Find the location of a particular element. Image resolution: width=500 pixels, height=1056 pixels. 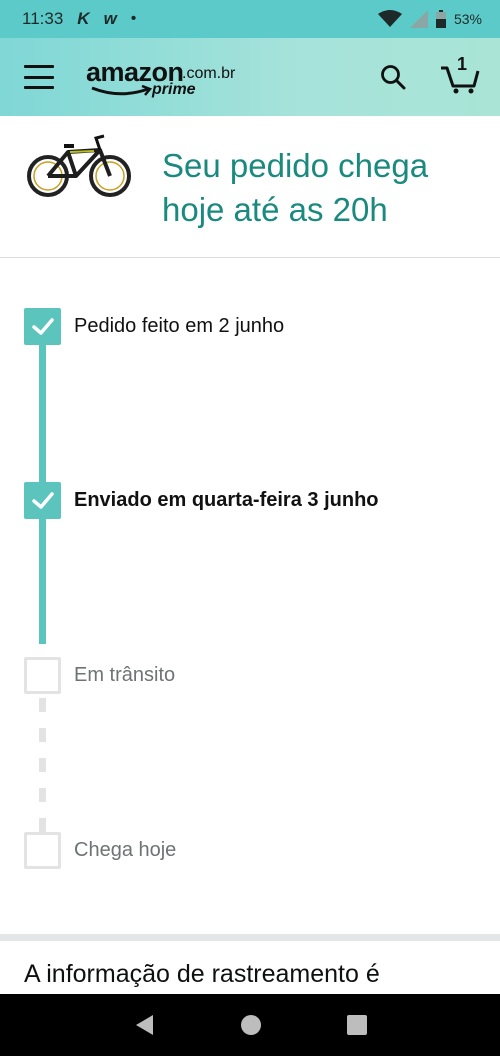

wifi-icon is located at coordinates (389, 18).